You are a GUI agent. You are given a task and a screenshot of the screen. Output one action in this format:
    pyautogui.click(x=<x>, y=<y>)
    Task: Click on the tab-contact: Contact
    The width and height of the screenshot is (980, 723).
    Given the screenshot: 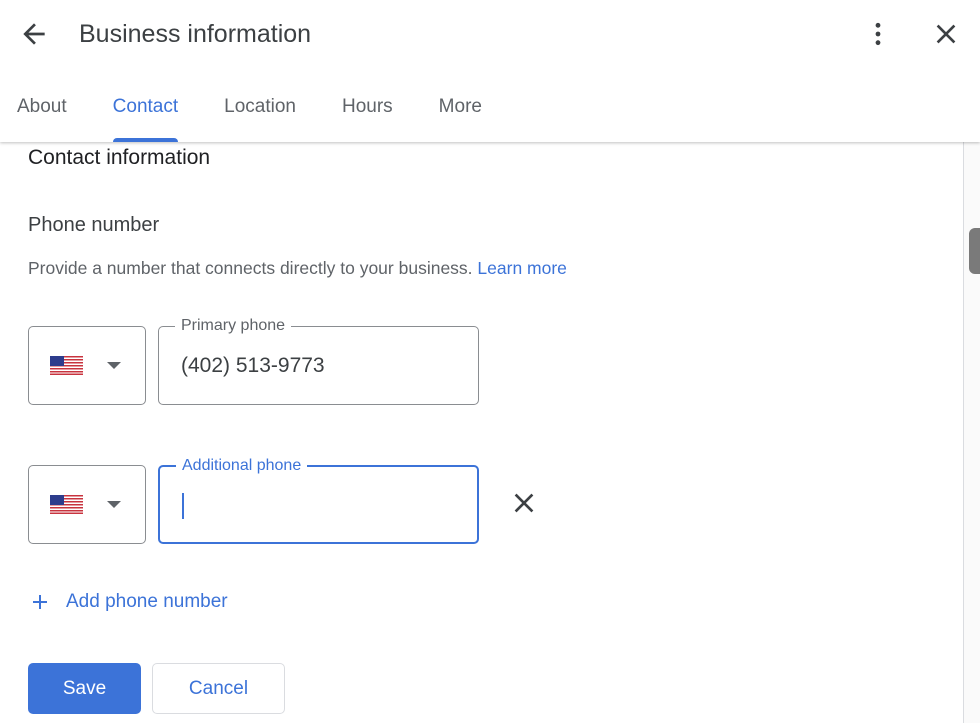 What is the action you would take?
    pyautogui.click(x=145, y=112)
    